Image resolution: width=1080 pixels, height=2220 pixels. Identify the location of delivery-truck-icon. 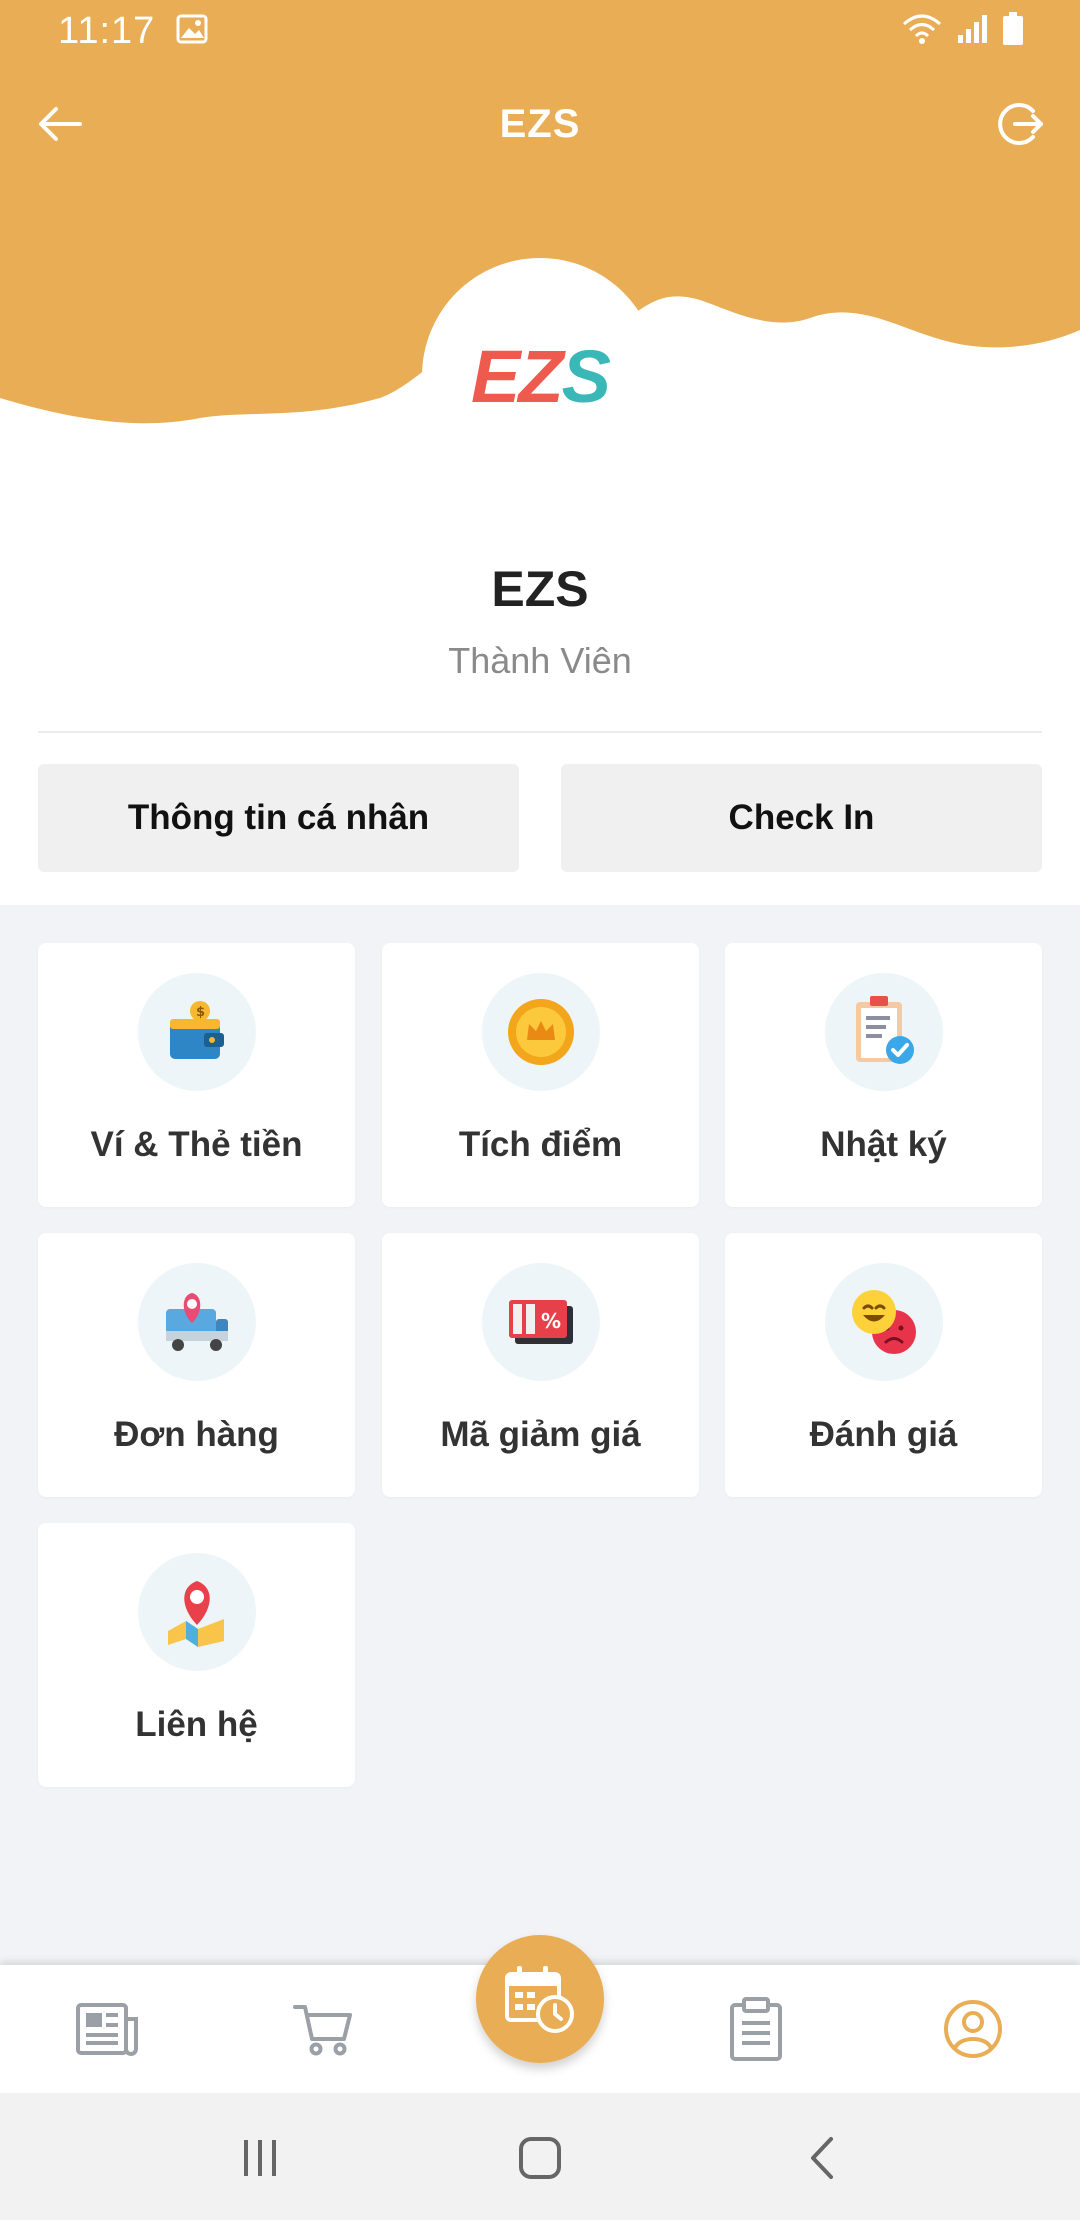
(197, 1322).